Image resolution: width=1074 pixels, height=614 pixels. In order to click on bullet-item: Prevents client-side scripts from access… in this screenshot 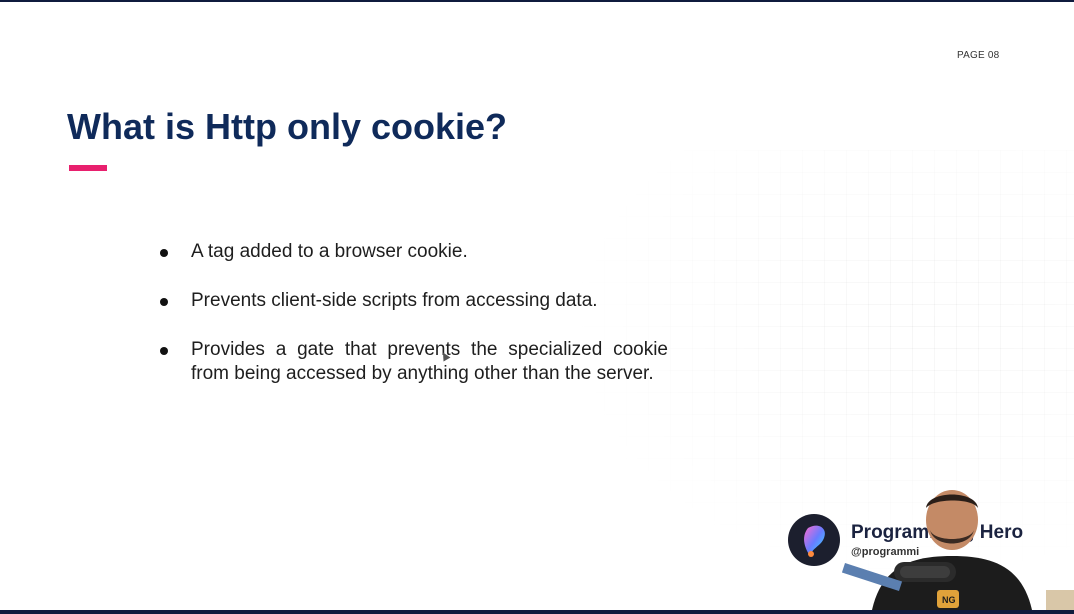, I will do `click(414, 301)`.